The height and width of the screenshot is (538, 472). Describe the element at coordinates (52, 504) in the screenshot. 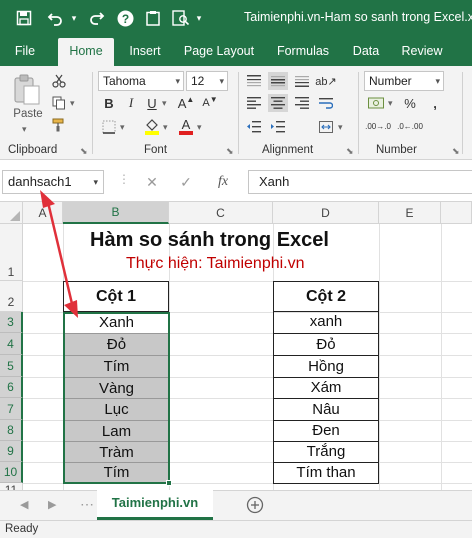

I see `scroll-right-icon: ▶` at that location.